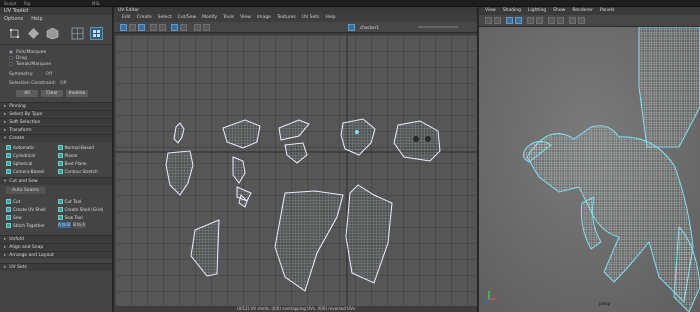 The width and height of the screenshot is (700, 312). Describe the element at coordinates (79, 225) in the screenshot. I see `stitch-b-to-a-button: B to A` at that location.